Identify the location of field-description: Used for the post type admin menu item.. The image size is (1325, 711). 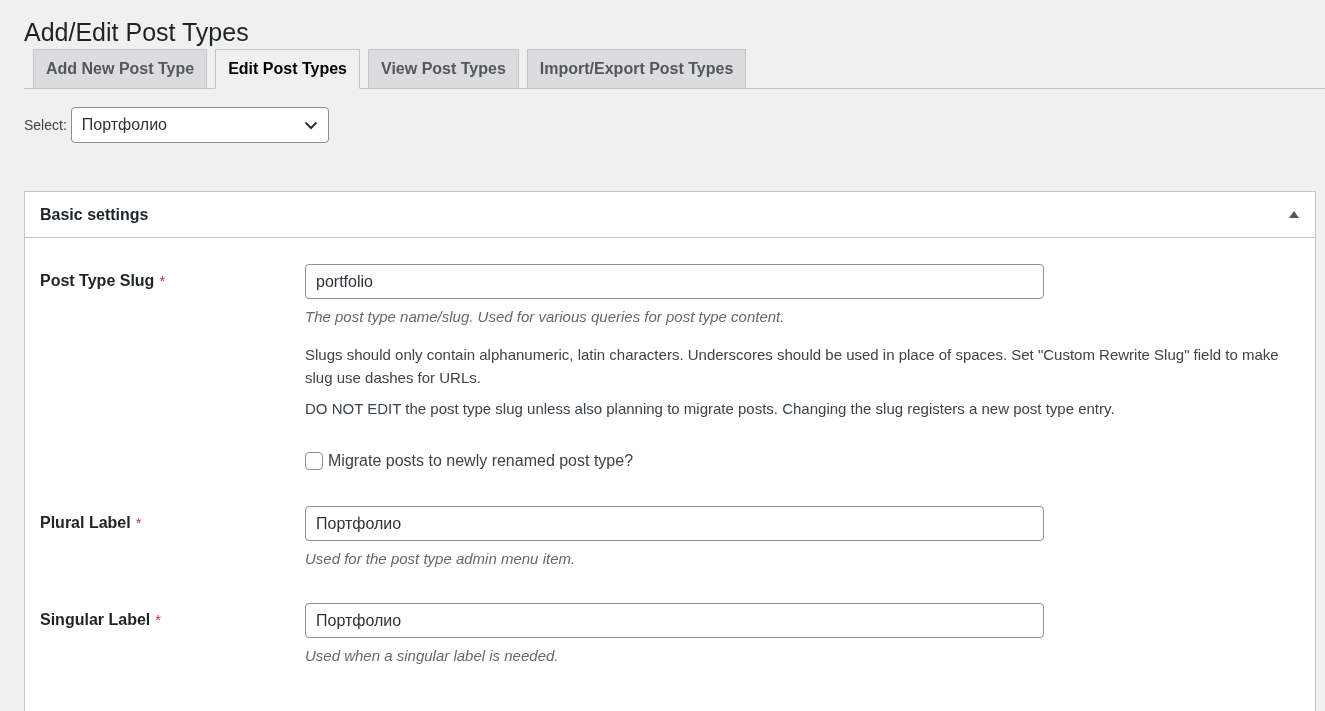
(441, 558).